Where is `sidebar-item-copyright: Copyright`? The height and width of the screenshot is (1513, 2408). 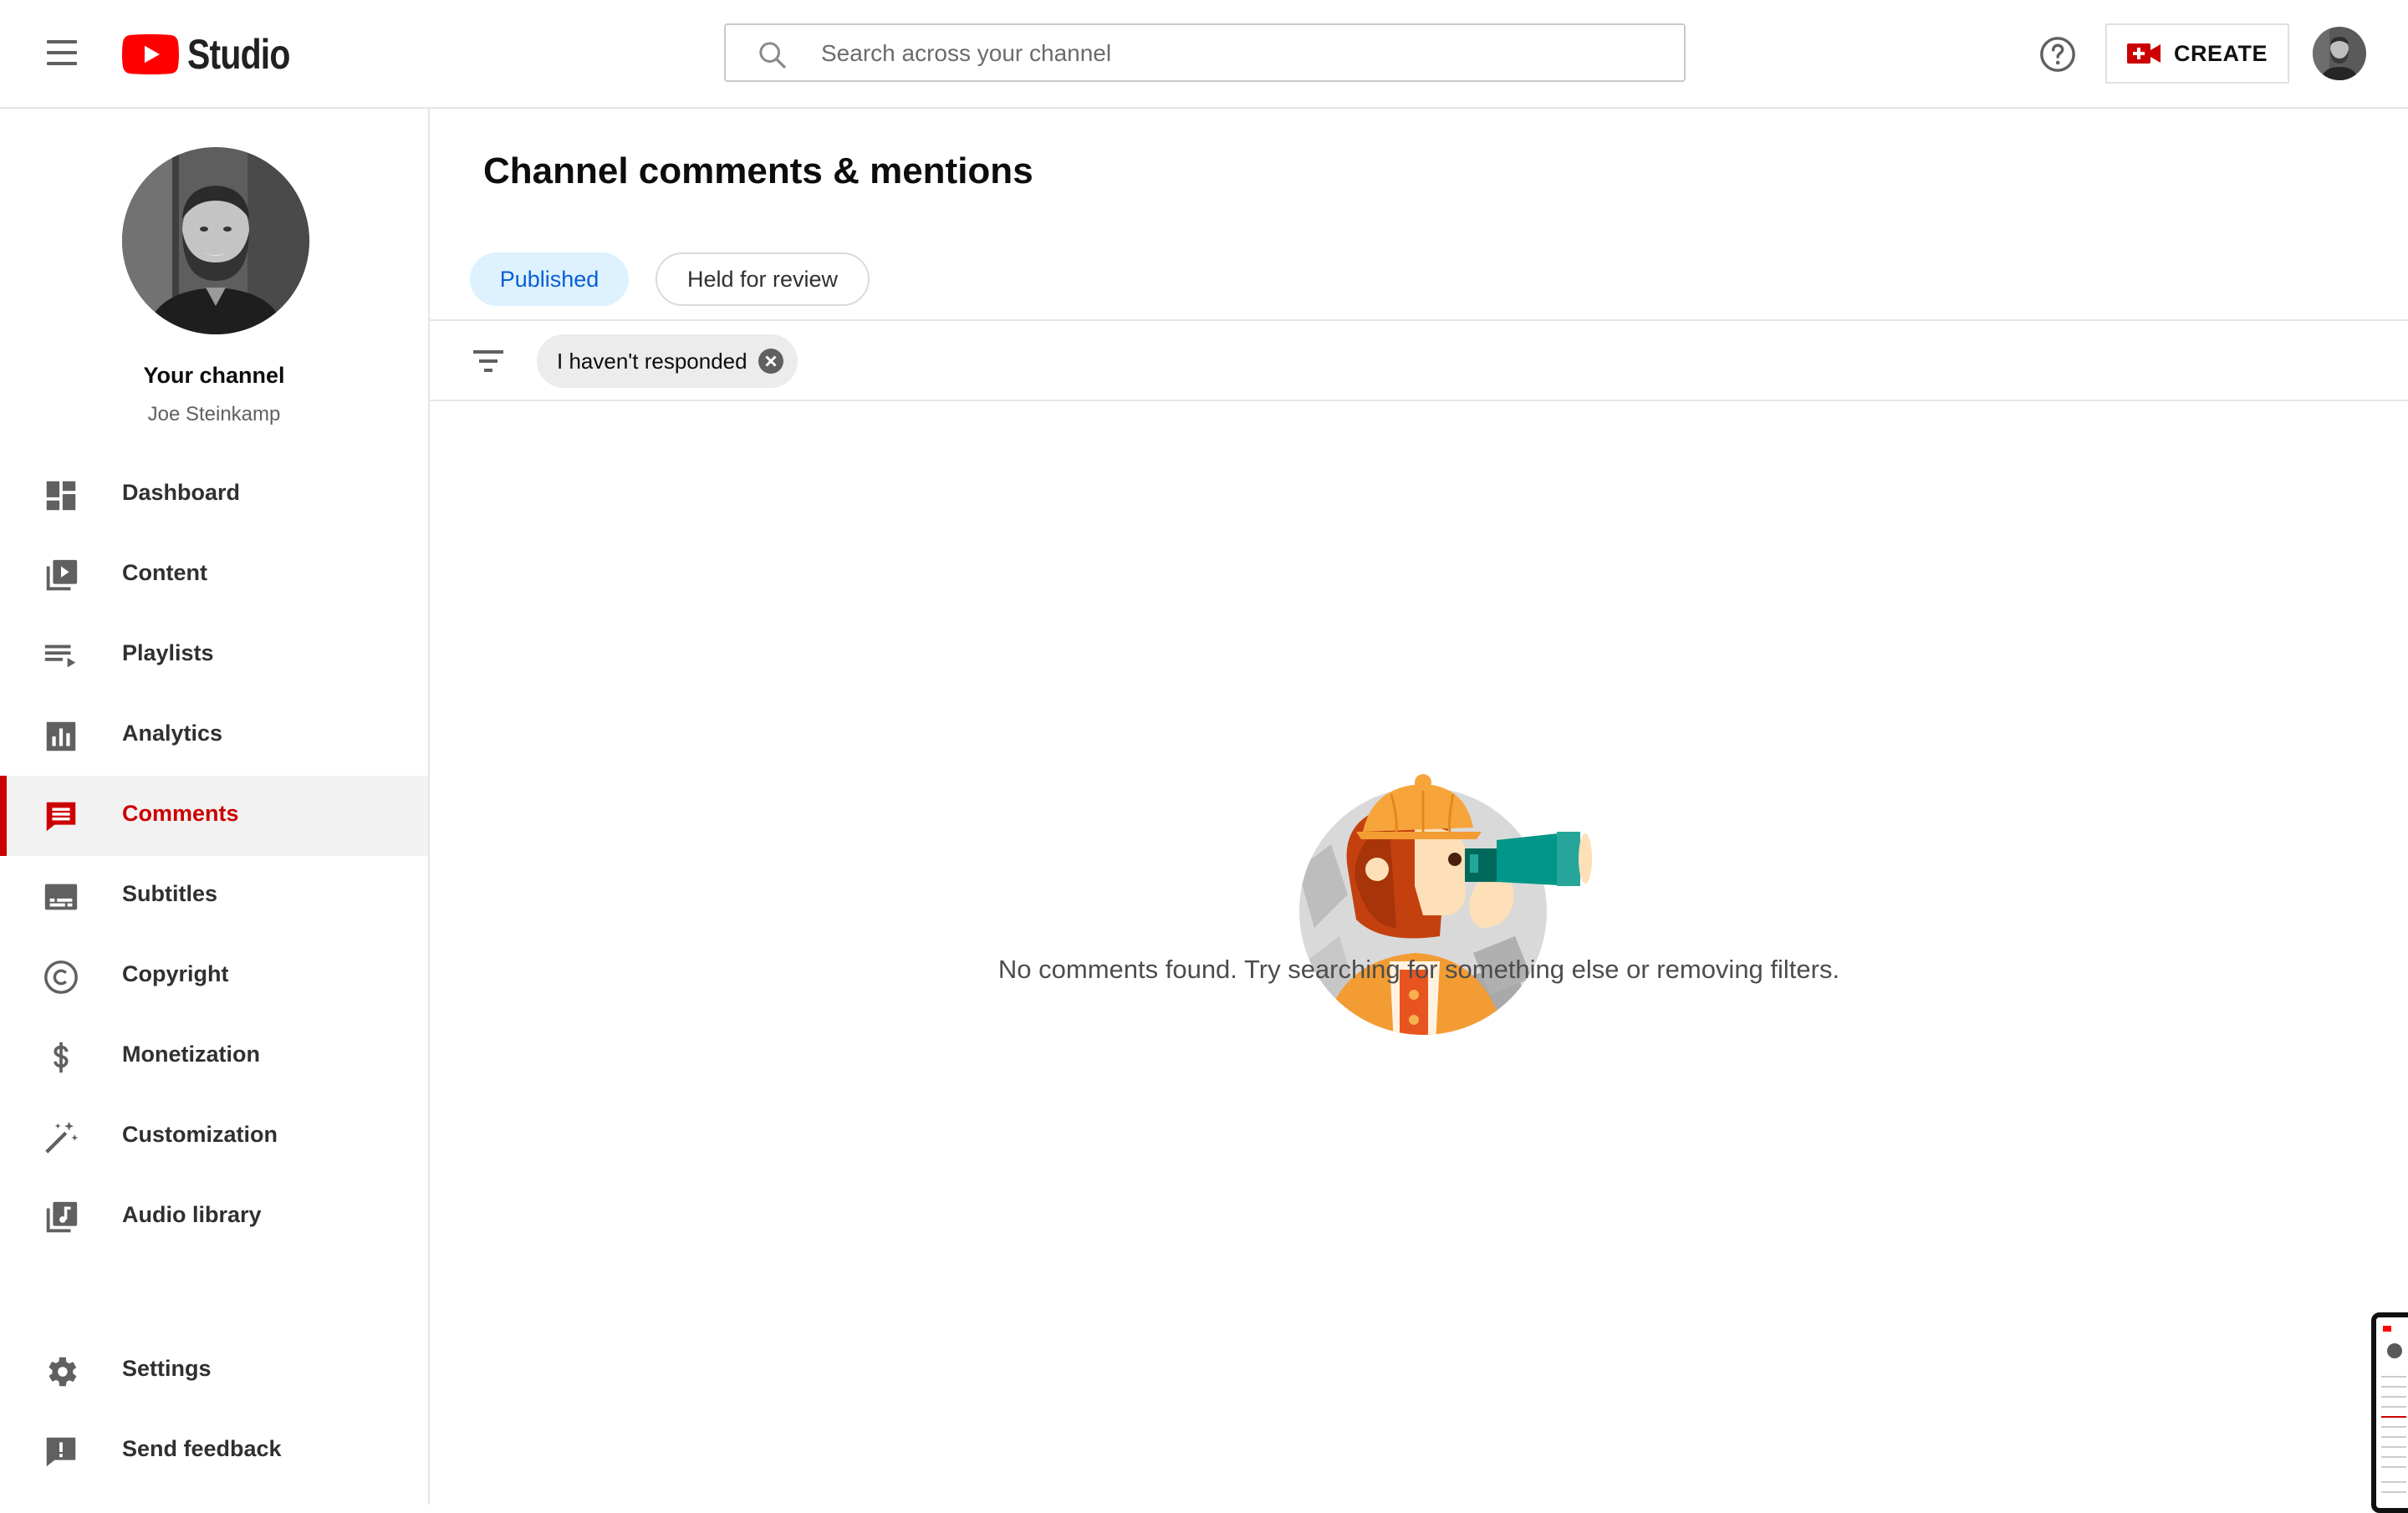
sidebar-item-copyright: Copyright is located at coordinates (214, 976).